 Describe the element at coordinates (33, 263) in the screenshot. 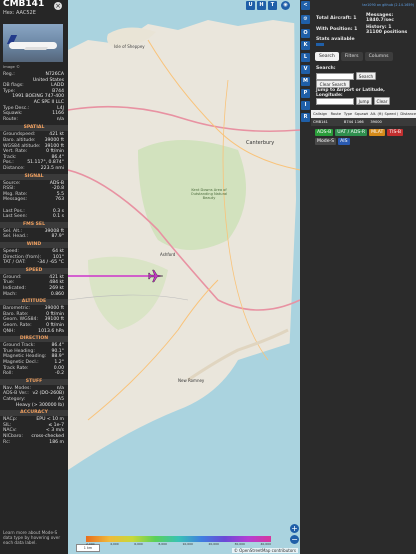

I see `info-row: TAT / OAT: -34 / -65 °C` at that location.